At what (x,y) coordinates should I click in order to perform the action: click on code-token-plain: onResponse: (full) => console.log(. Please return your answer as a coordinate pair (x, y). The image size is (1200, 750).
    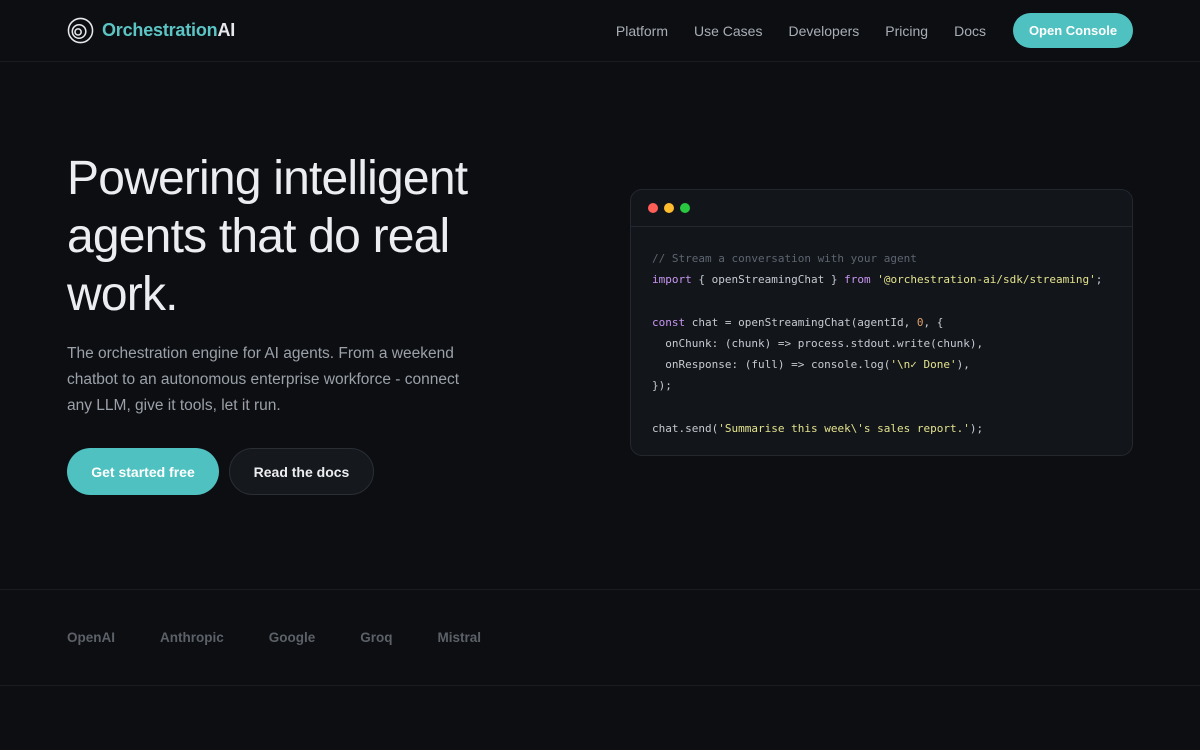
    Looking at the image, I should click on (771, 364).